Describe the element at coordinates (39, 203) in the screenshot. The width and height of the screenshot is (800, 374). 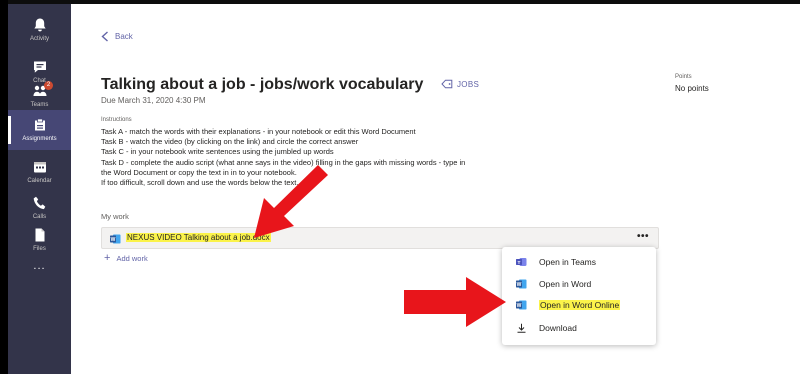
I see `phone-icon` at that location.